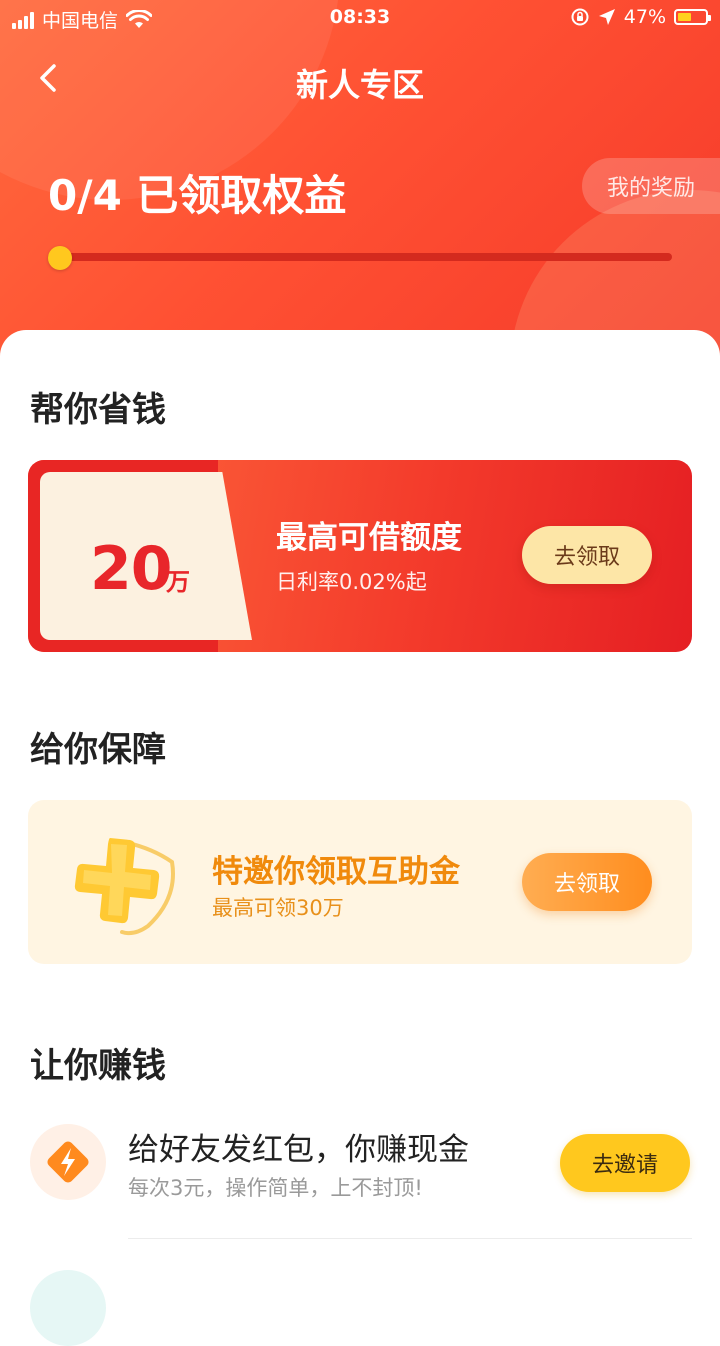  Describe the element at coordinates (410, 1238) in the screenshot. I see `divider` at that location.